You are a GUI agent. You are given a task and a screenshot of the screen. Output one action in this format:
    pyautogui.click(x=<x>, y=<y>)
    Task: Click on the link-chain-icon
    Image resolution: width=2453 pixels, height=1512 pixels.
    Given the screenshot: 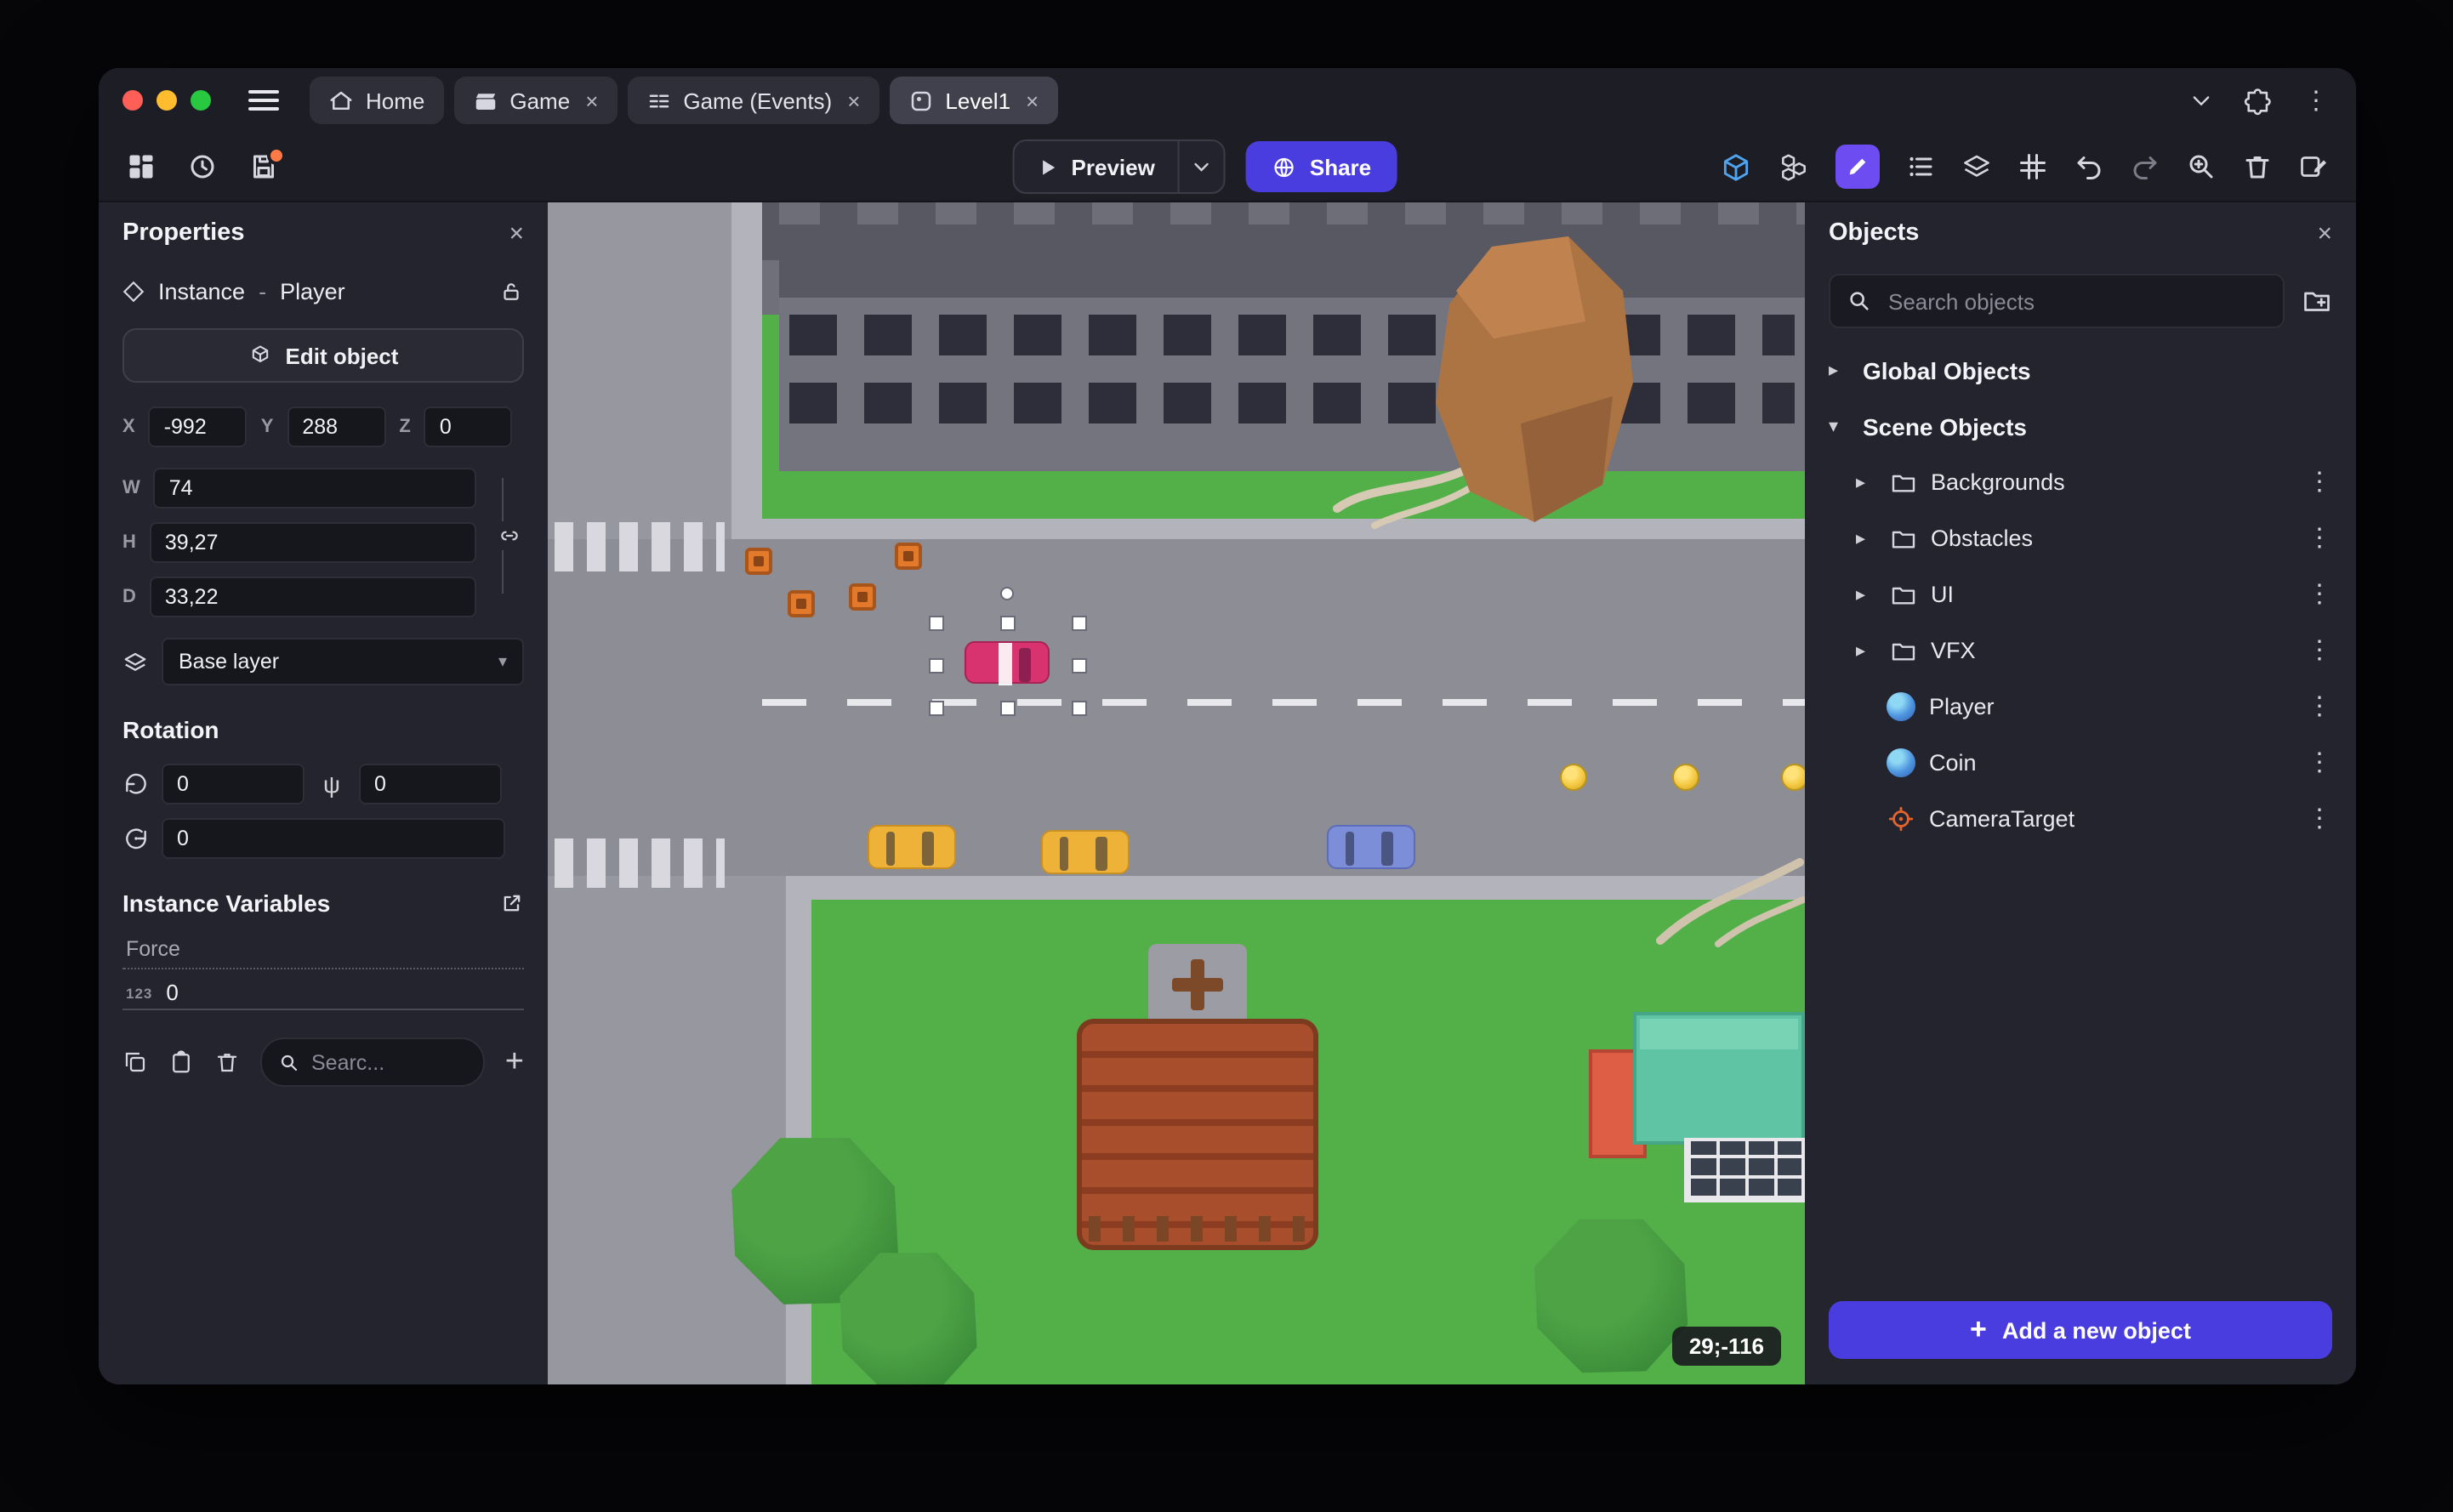 What is the action you would take?
    pyautogui.click(x=509, y=535)
    